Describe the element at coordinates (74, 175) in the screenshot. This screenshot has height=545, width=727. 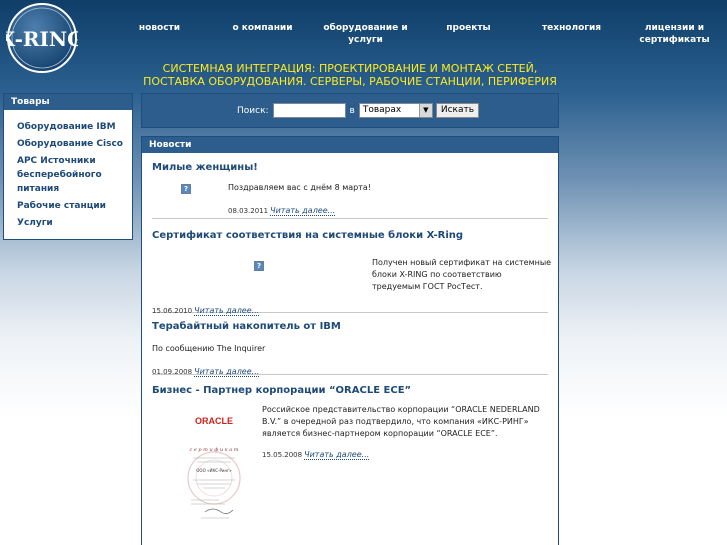
I see `sidebar-item-apc: APC Источники бесперебойного питания` at that location.